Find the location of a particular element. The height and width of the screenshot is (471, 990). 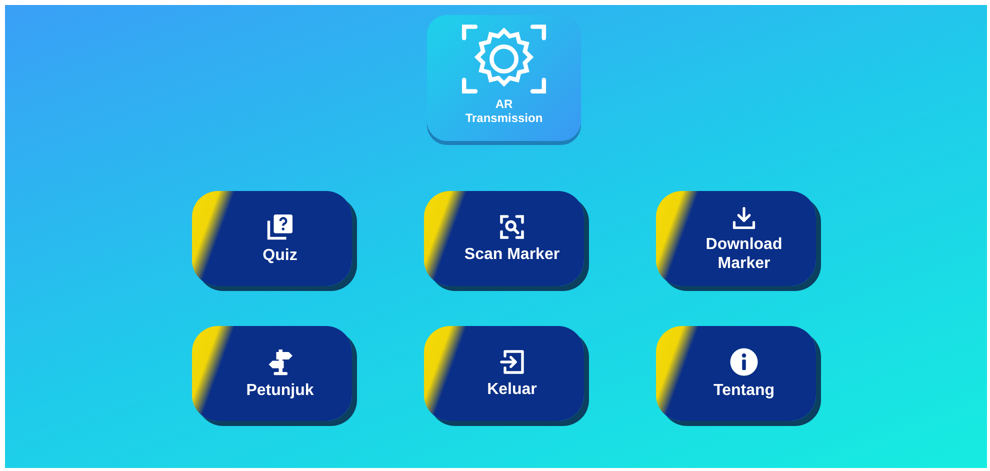

scan-menu-button: Scan Marker is located at coordinates (504, 238).